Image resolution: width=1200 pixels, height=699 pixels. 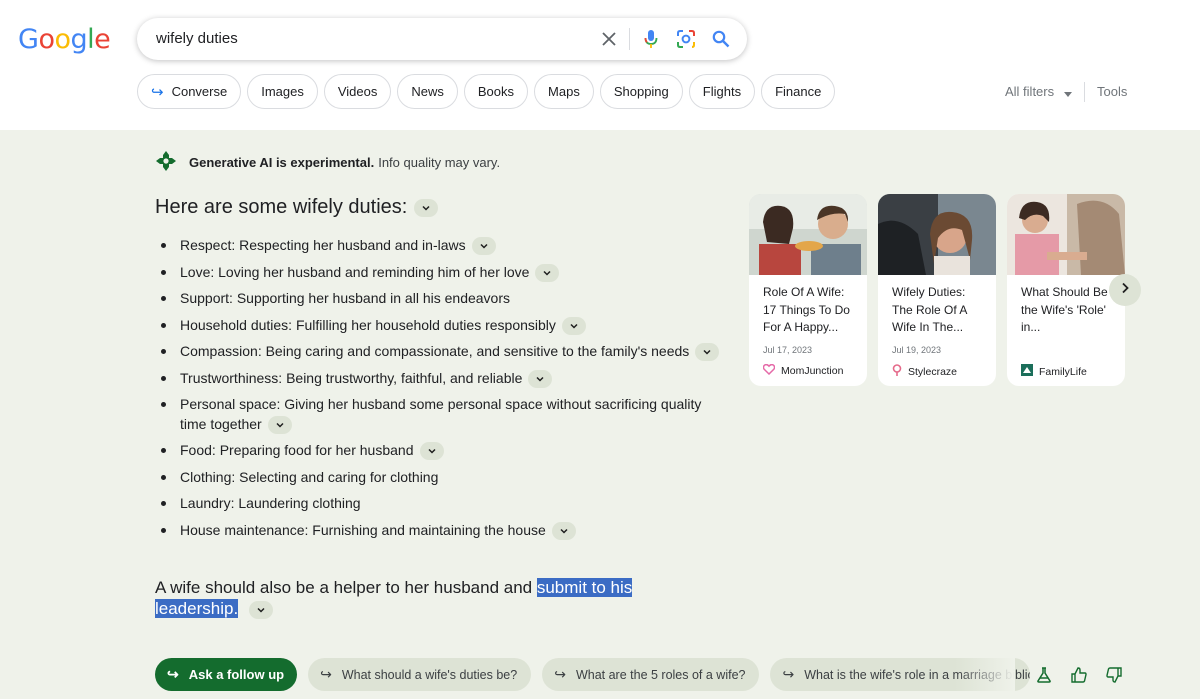 I want to click on tab-news: News, so click(x=427, y=91).